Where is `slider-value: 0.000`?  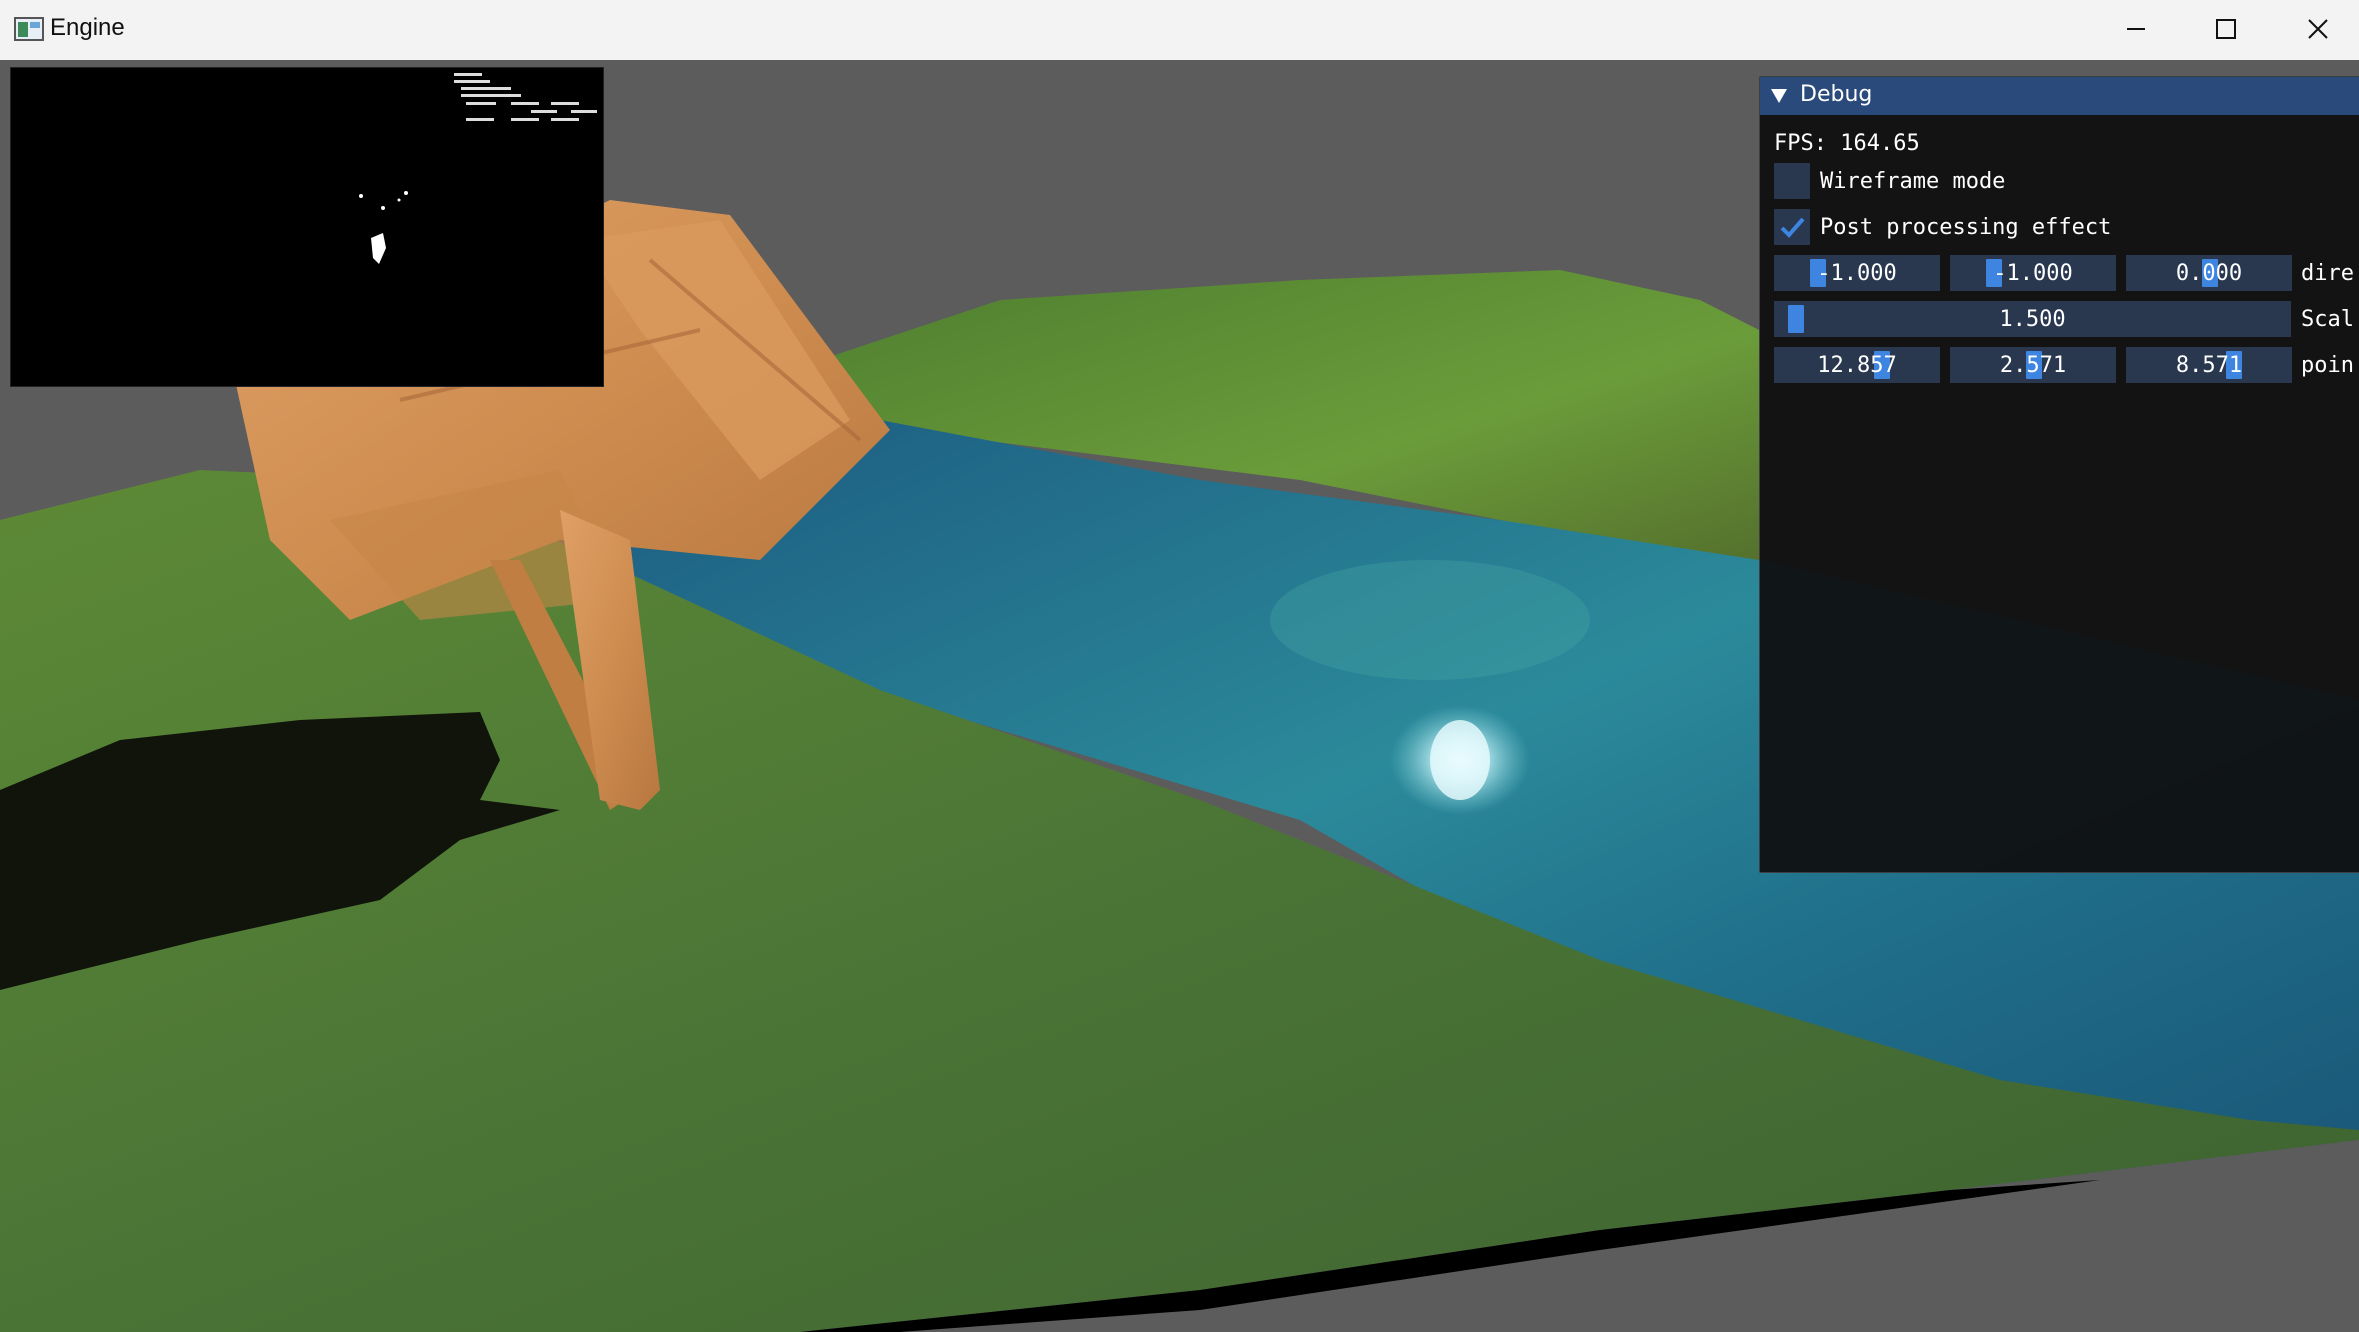 slider-value: 0.000 is located at coordinates (2209, 273).